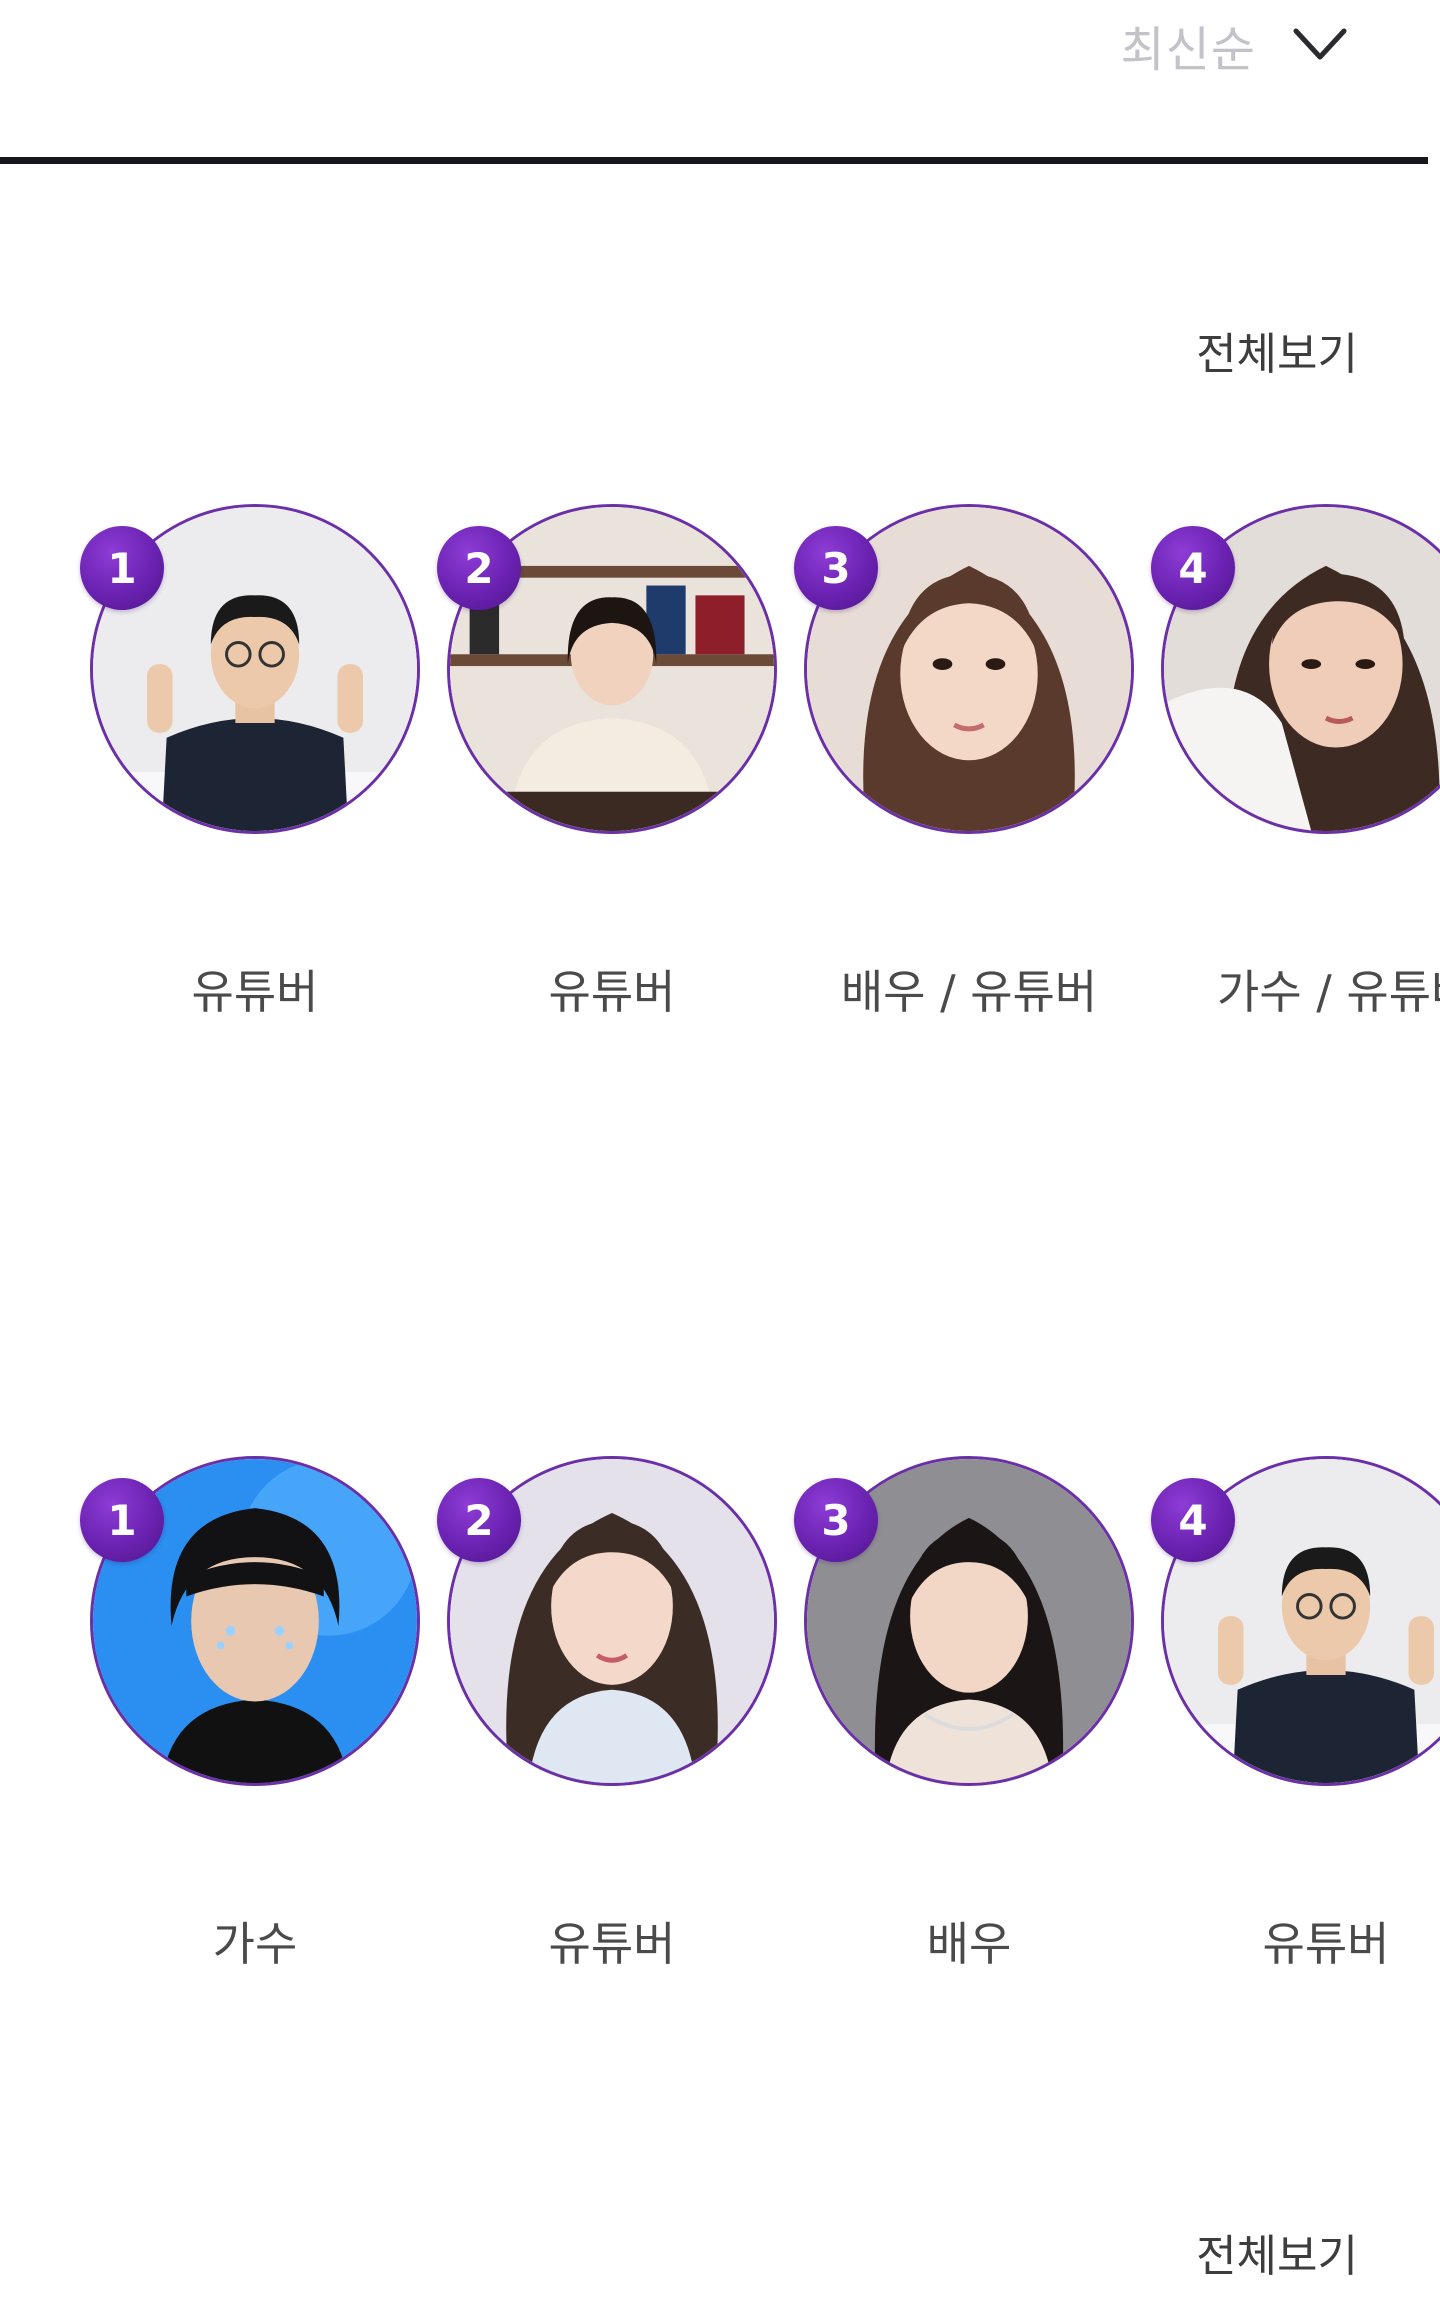 This screenshot has width=1440, height=2316. What do you see at coordinates (720, 1939) in the screenshot?
I see `category-labels: 가수 유튜버 배우 유튜버` at bounding box center [720, 1939].